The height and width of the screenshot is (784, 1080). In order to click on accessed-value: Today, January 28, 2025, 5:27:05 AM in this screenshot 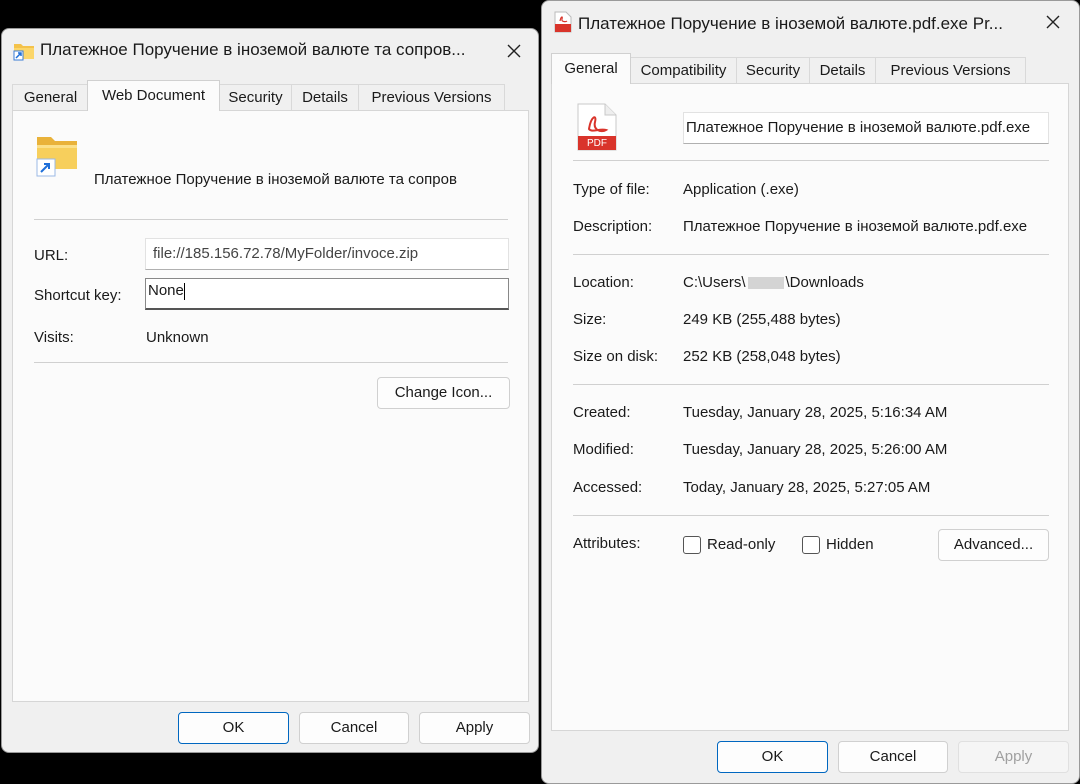, I will do `click(807, 487)`.